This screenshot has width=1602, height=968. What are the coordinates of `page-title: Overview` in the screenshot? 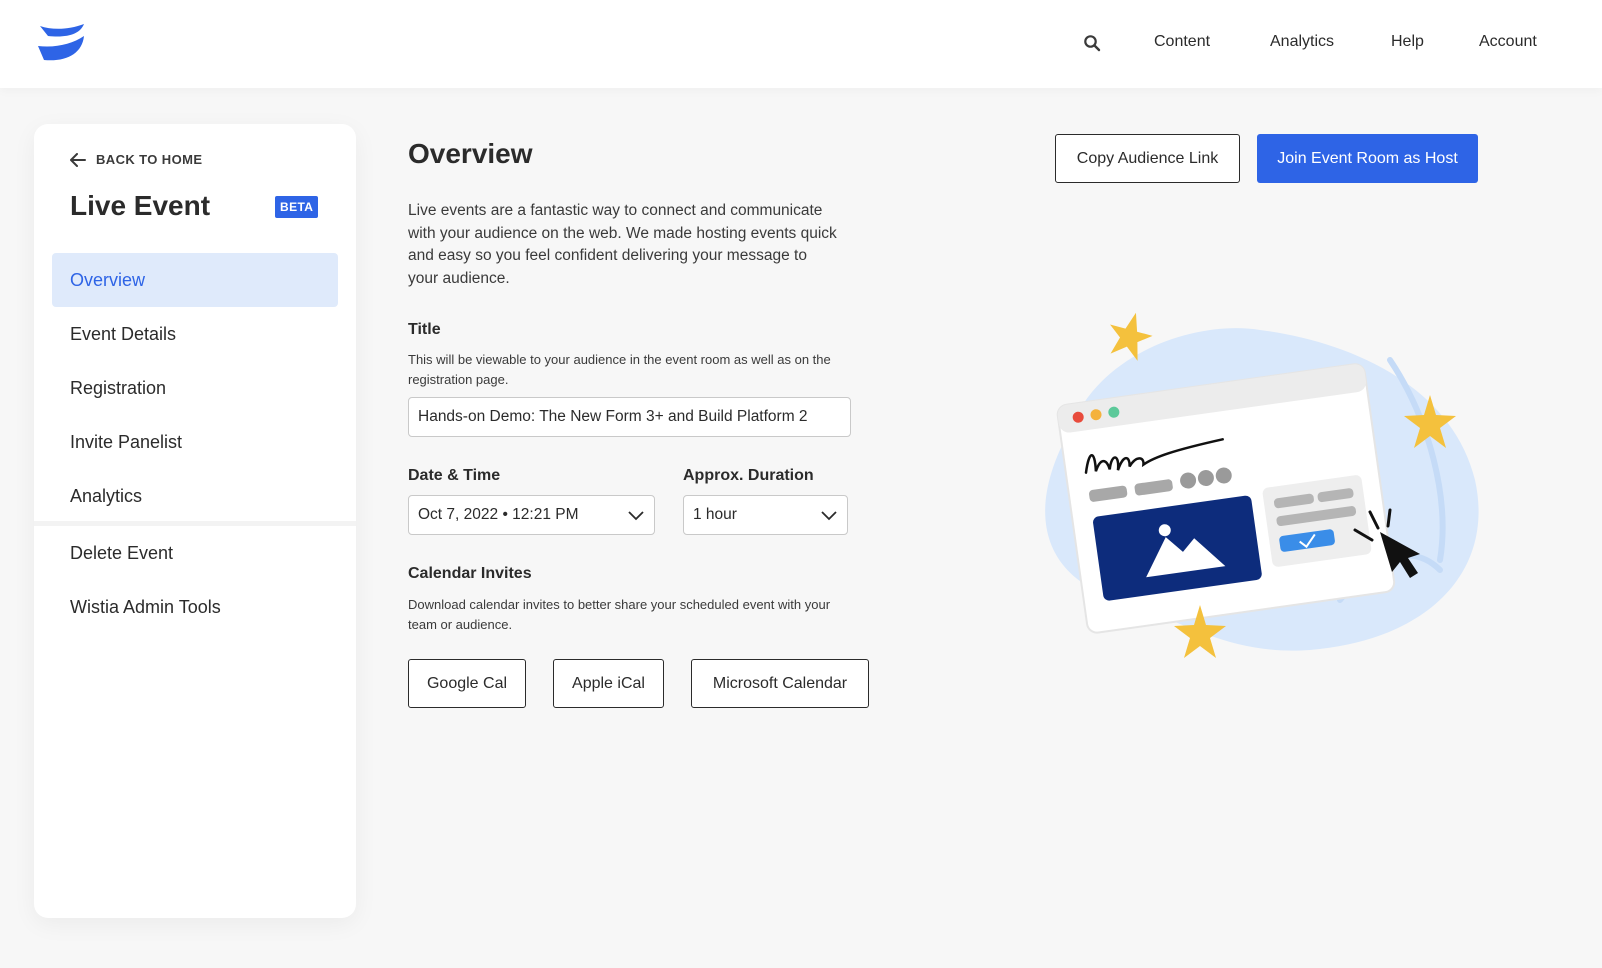 It's located at (470, 153).